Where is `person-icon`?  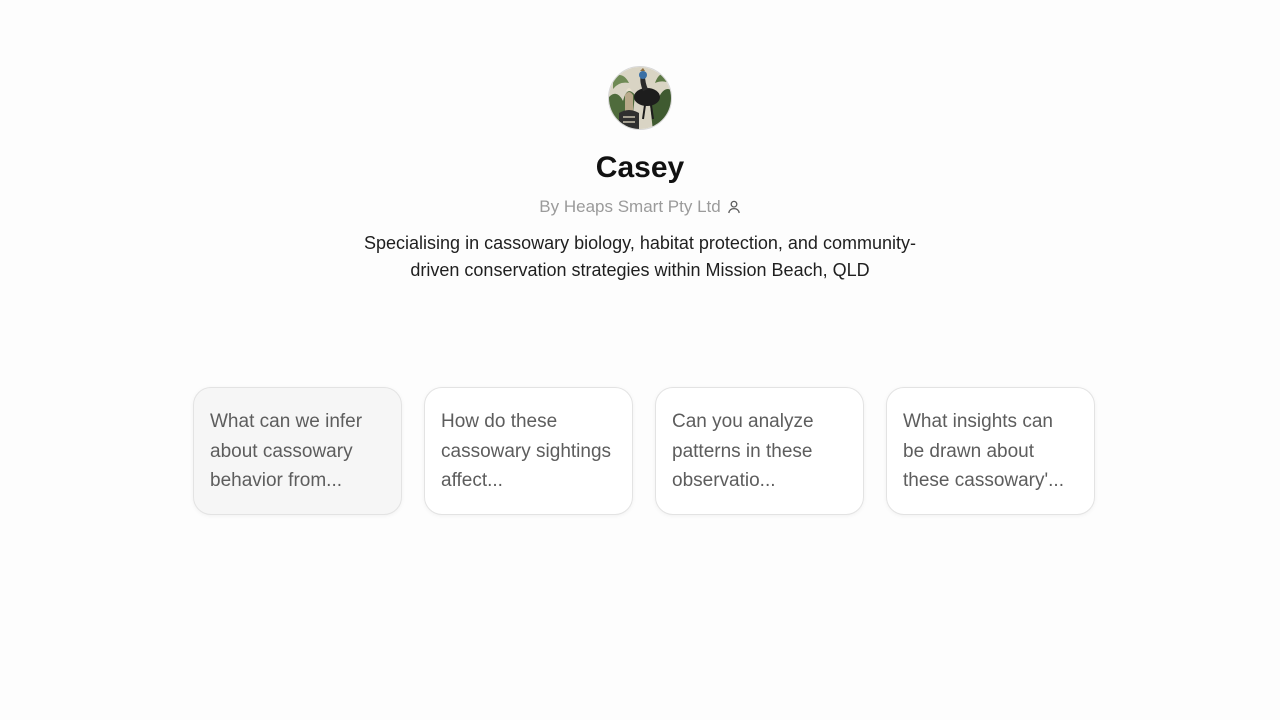
person-icon is located at coordinates (733, 207).